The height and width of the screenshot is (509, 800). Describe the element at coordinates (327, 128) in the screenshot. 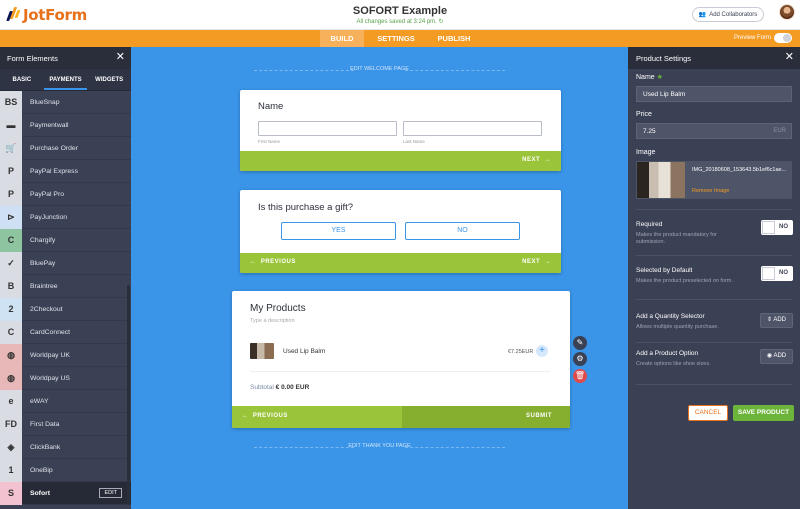

I see `first-name-input` at that location.